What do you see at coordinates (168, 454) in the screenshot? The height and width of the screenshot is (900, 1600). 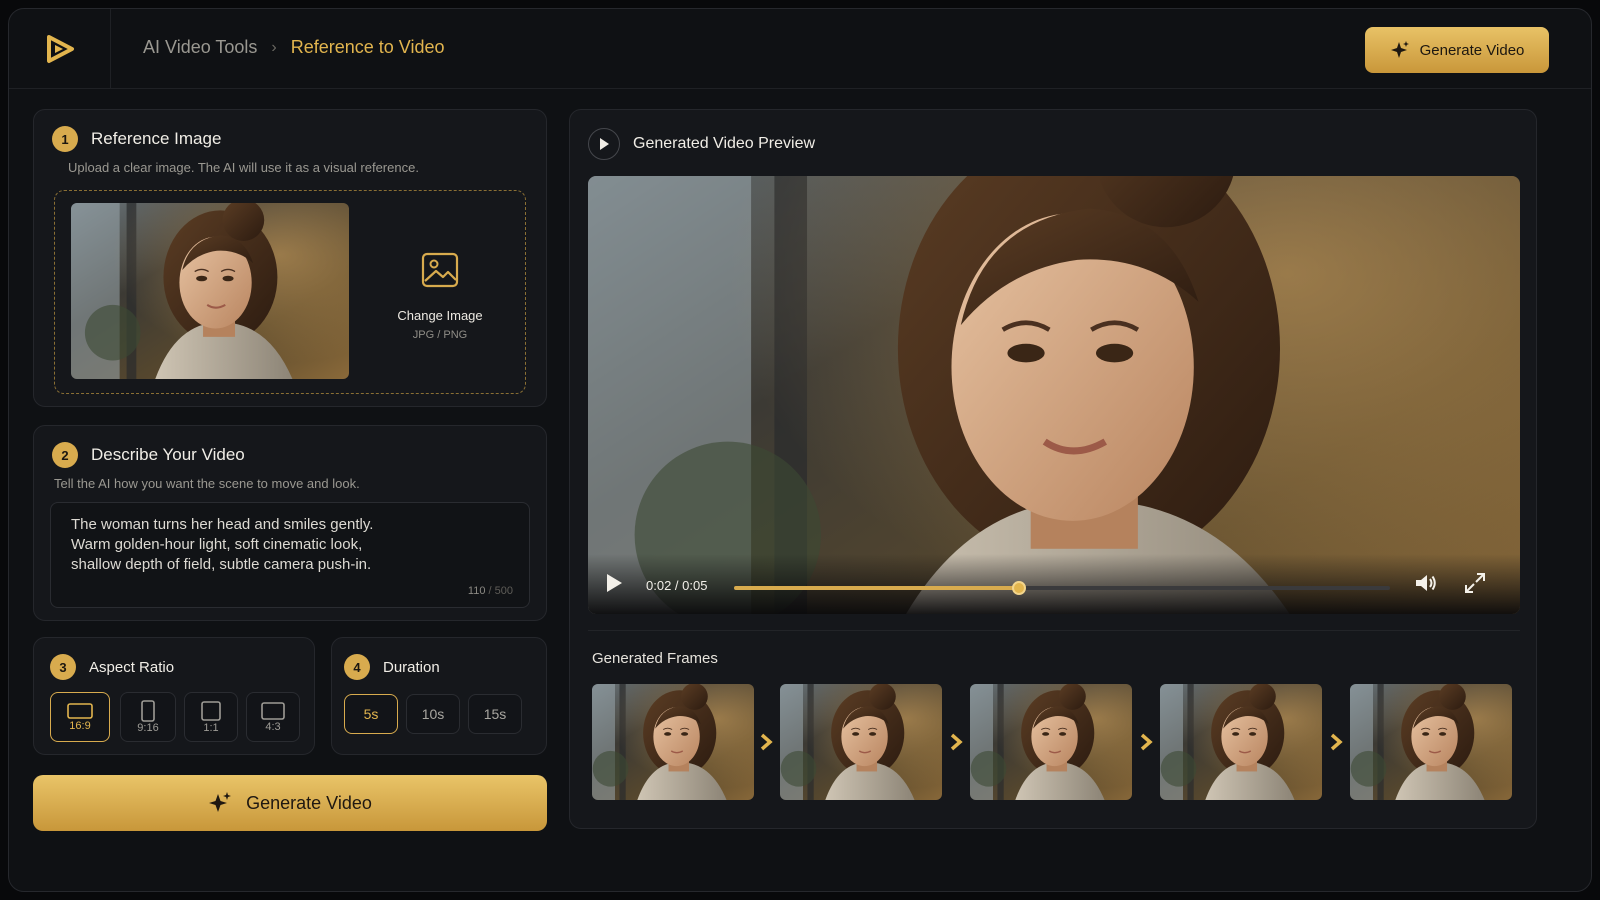 I see `describe-video-title: Describe Your Video` at bounding box center [168, 454].